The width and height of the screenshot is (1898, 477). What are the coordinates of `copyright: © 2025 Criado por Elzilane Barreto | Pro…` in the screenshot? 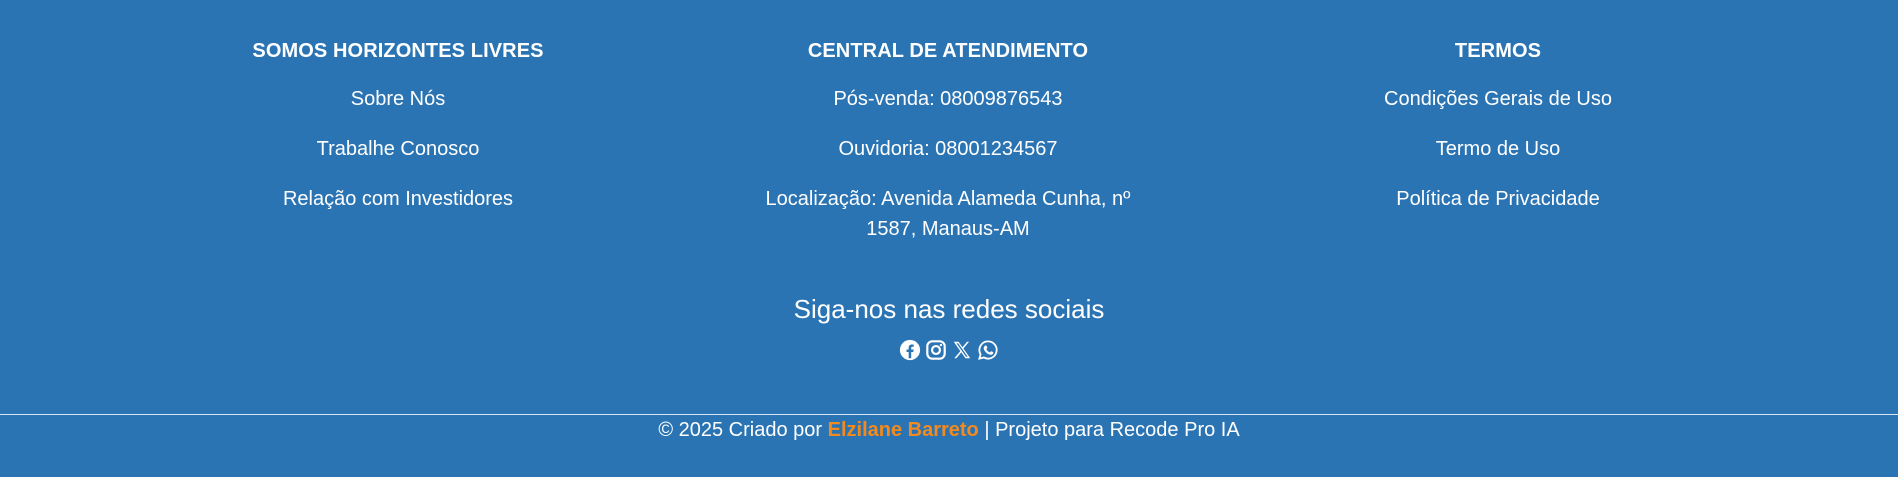 It's located at (949, 430).